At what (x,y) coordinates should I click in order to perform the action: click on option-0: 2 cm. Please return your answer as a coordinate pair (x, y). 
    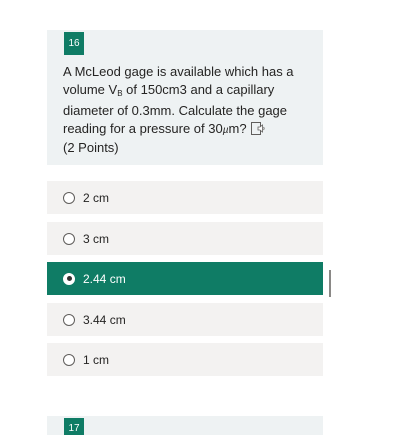
    Looking at the image, I should click on (185, 197).